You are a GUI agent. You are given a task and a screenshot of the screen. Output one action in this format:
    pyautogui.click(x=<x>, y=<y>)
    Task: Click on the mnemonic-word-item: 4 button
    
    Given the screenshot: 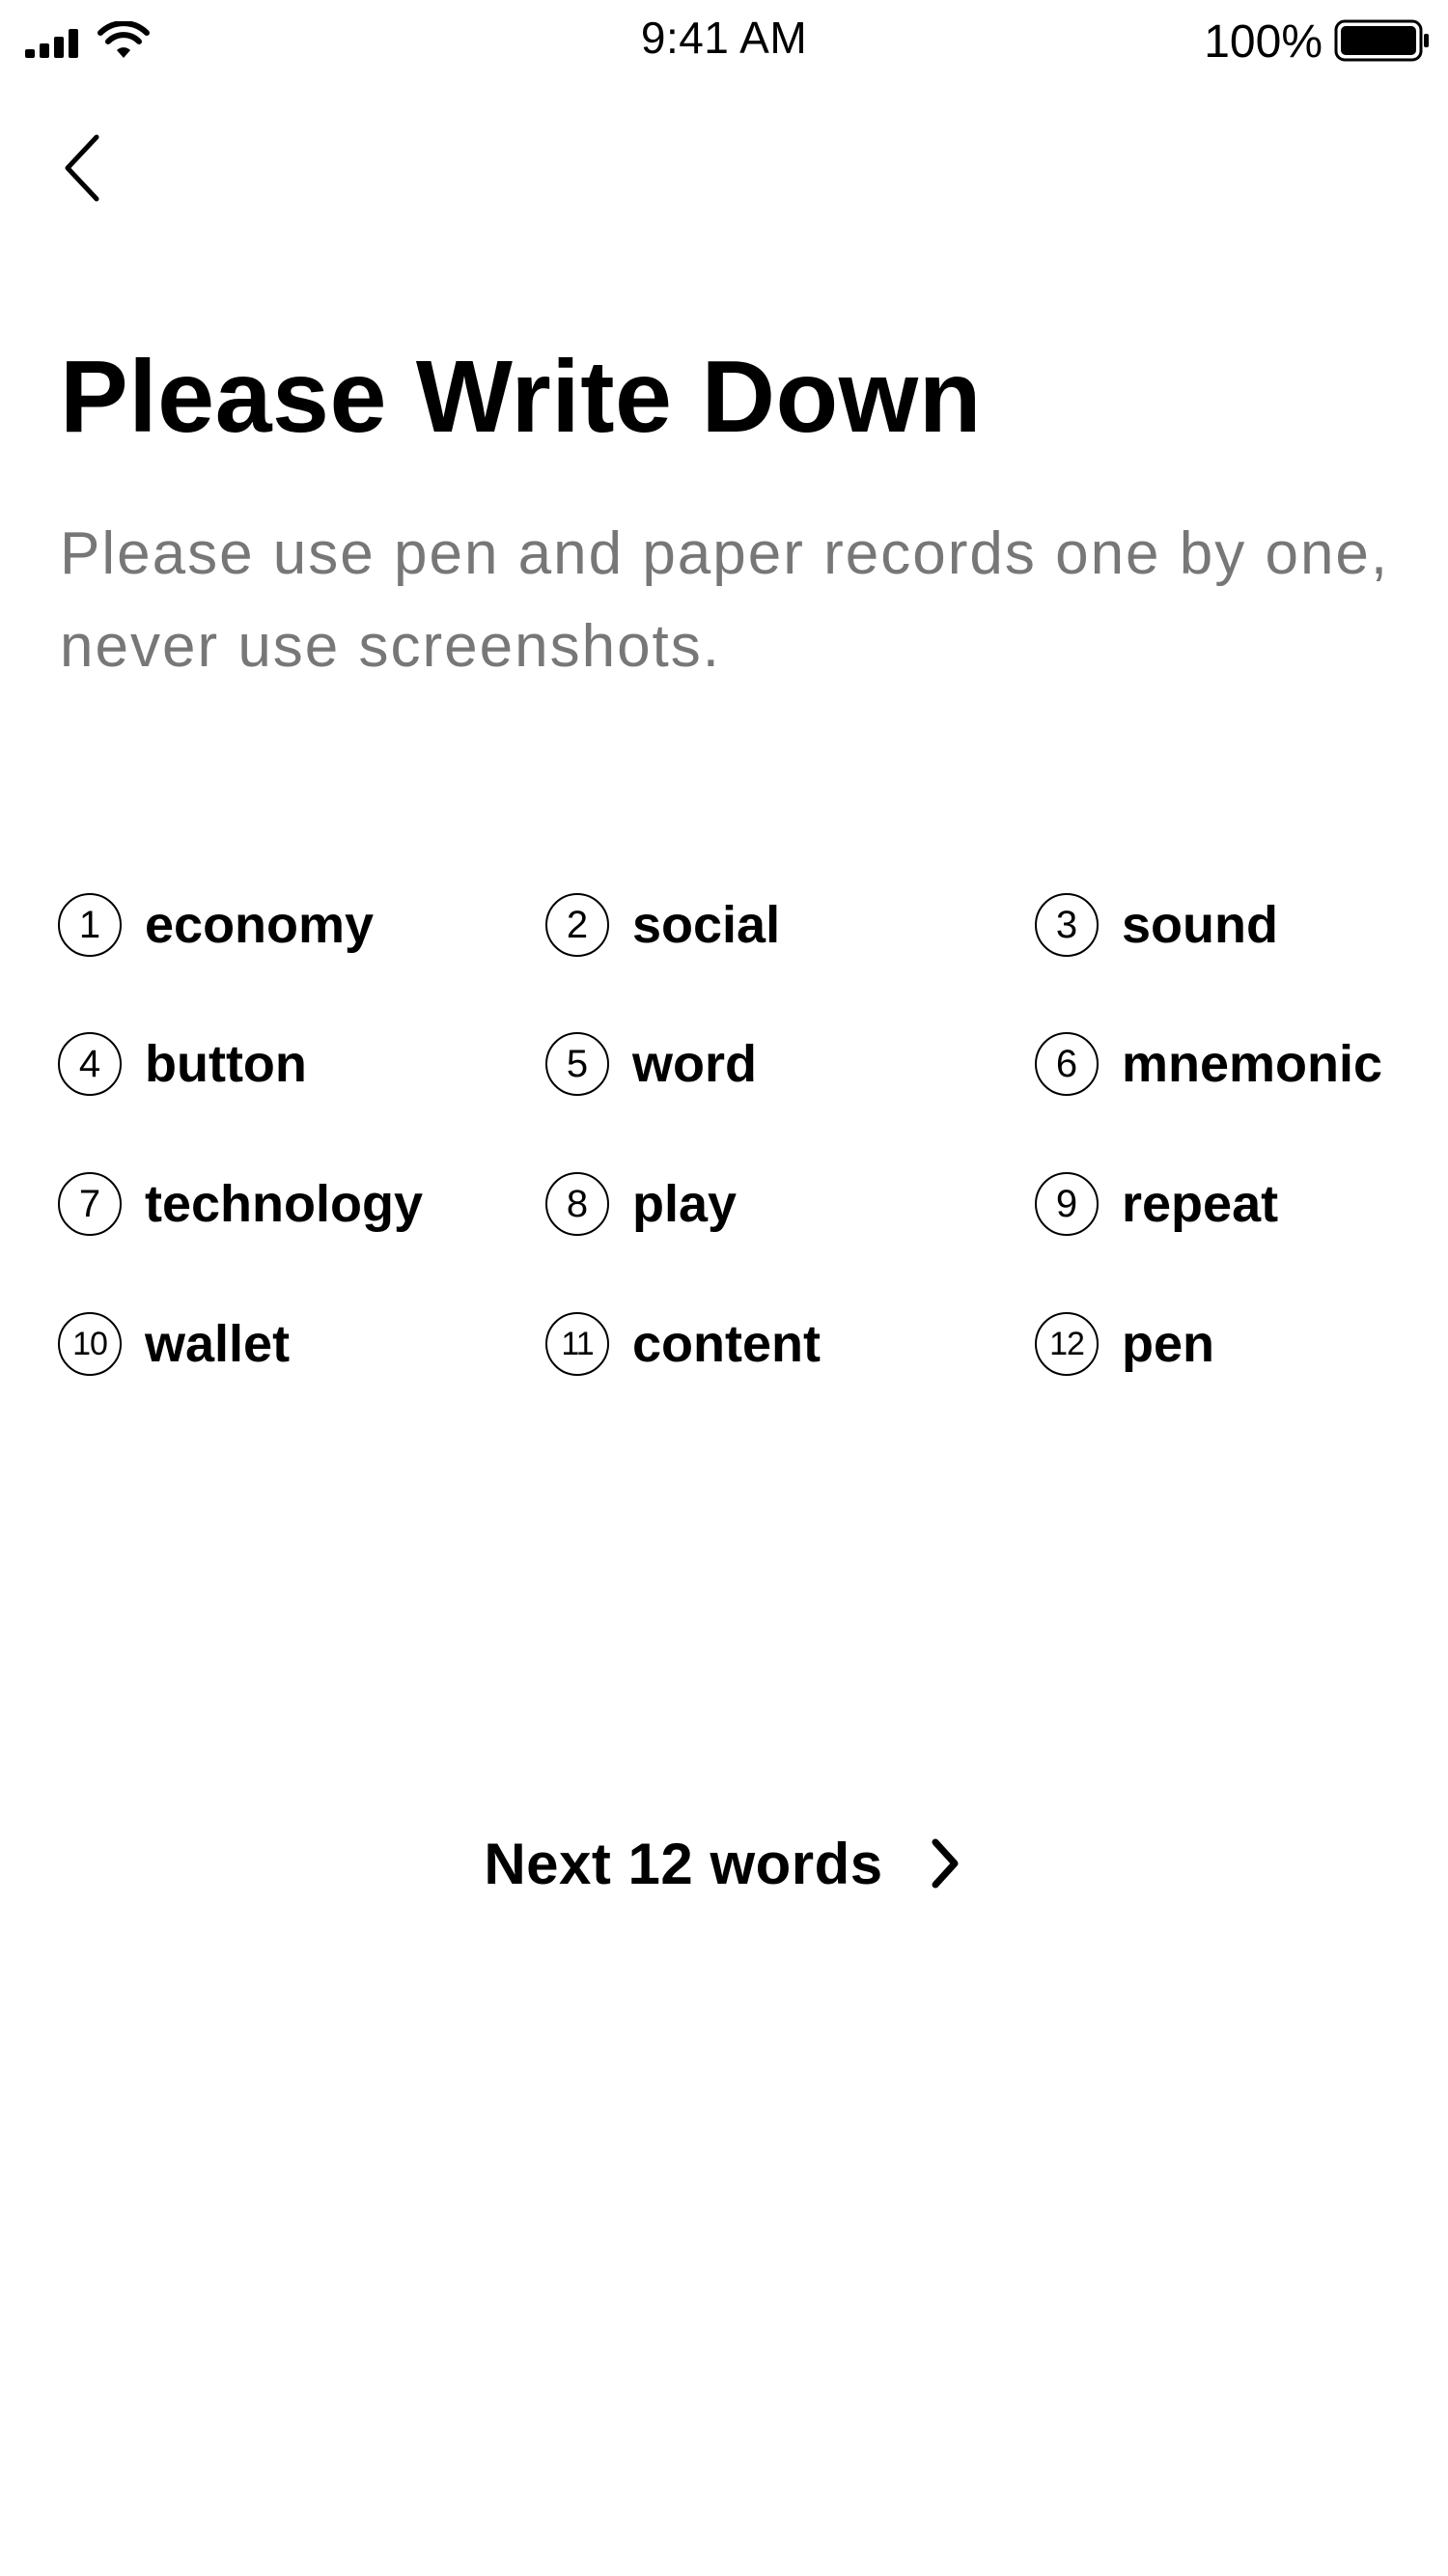 What is the action you would take?
    pyautogui.click(x=183, y=1064)
    